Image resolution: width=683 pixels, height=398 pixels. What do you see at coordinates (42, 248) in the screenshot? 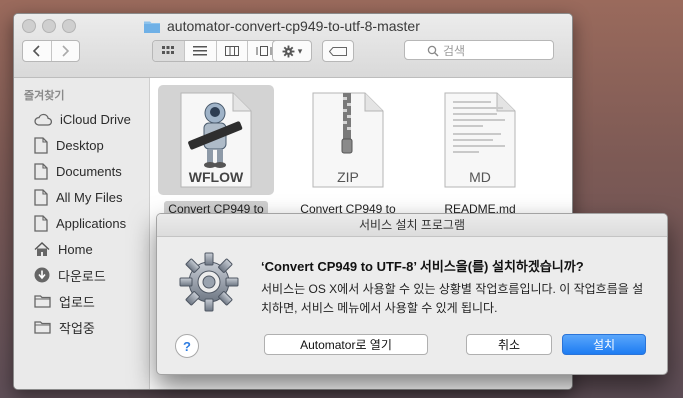
I see `home-icon` at bounding box center [42, 248].